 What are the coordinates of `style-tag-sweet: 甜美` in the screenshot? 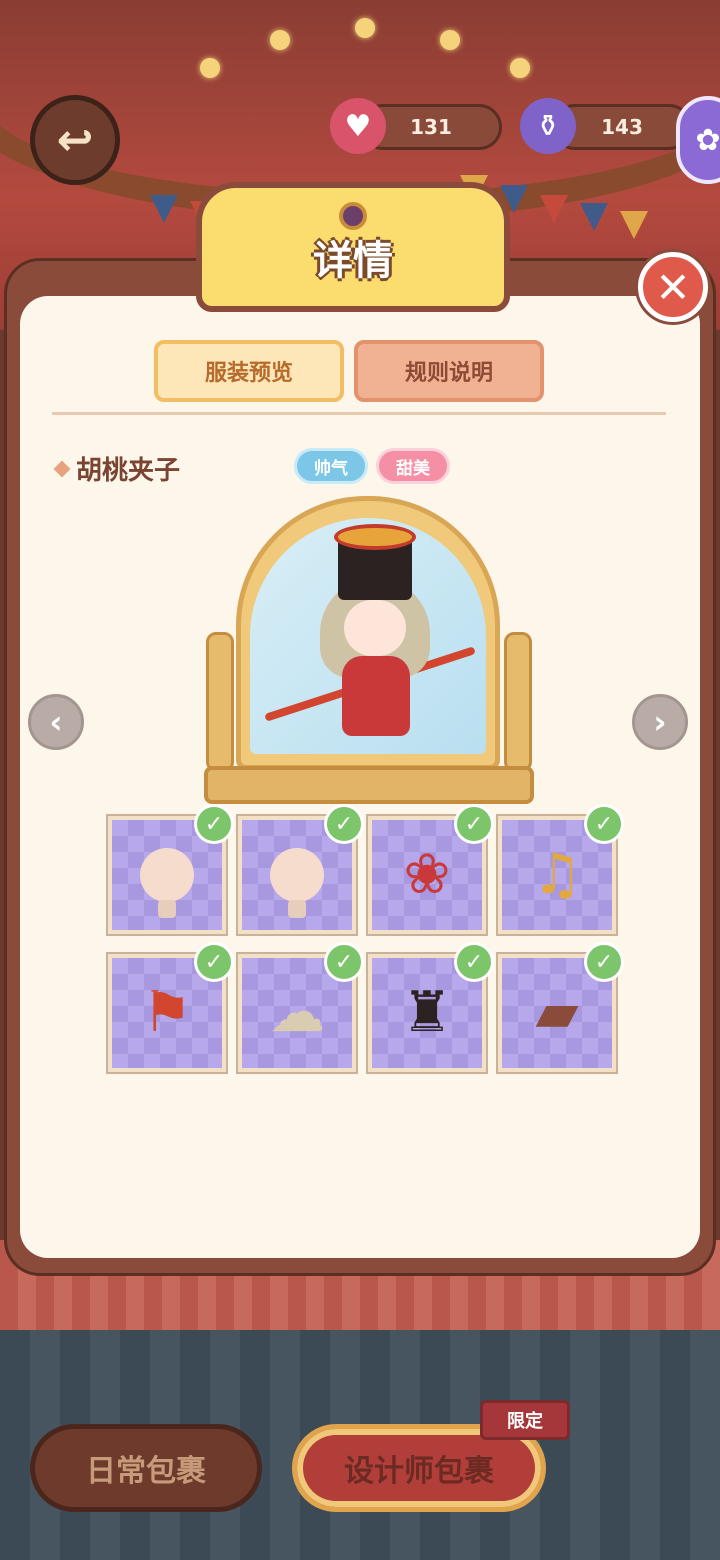 It's located at (413, 466).